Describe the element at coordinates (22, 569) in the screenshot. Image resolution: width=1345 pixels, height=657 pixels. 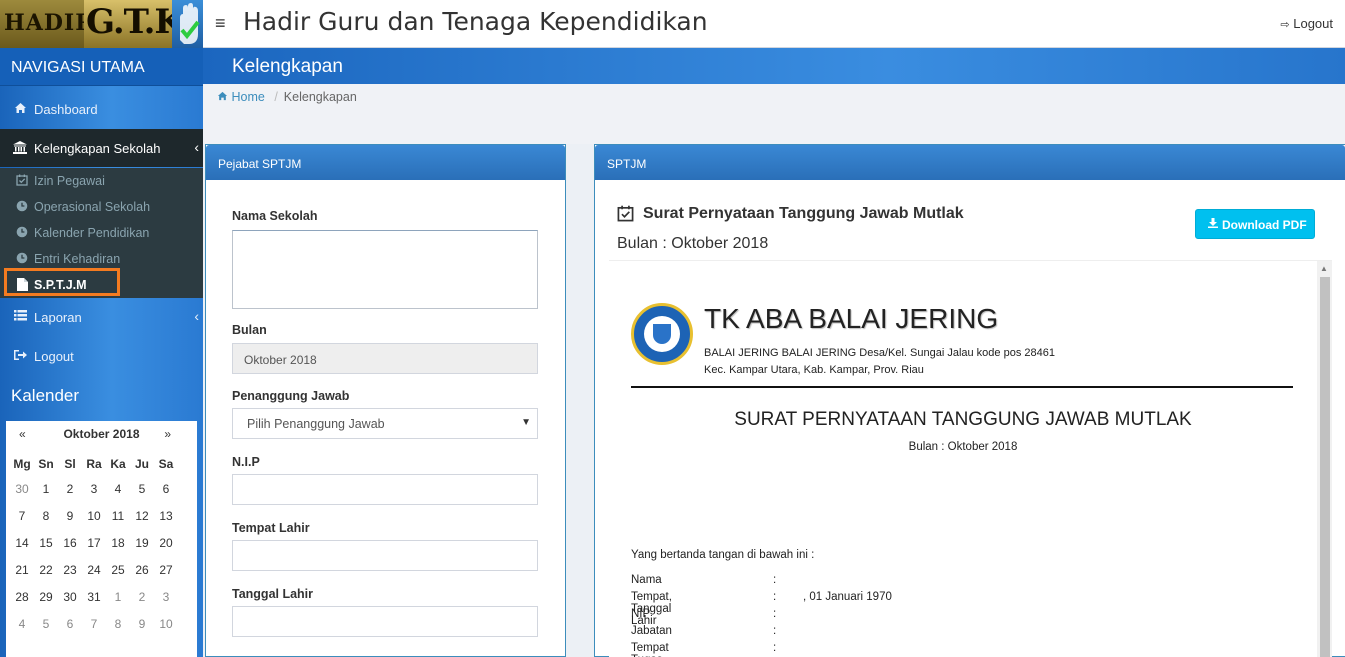
I see `calendar-day: 21` at that location.